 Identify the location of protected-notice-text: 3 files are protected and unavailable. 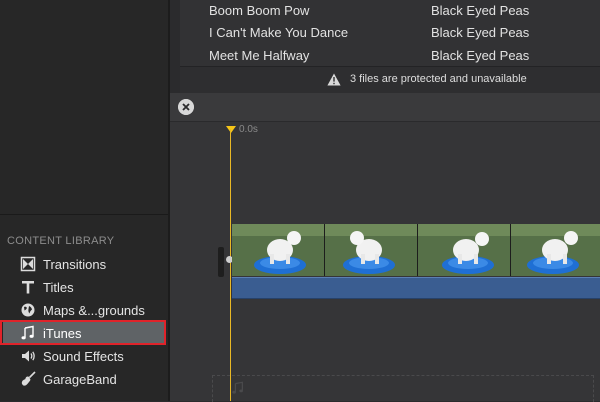
(438, 79).